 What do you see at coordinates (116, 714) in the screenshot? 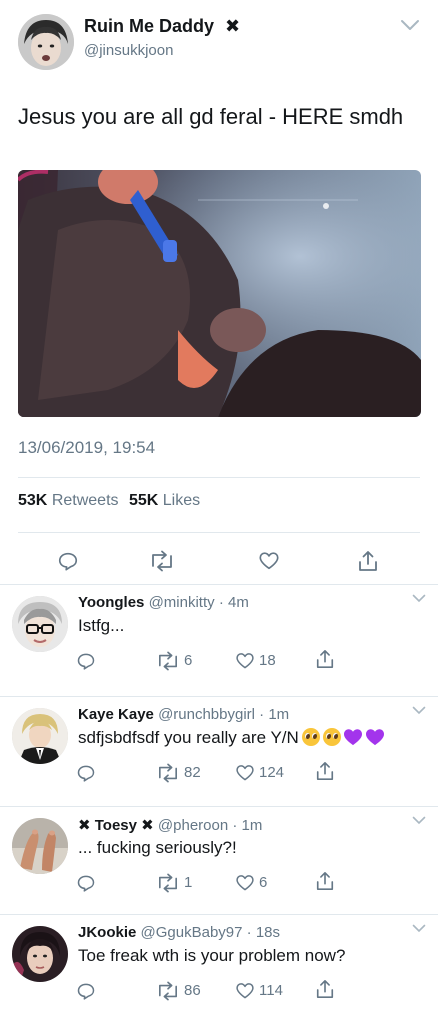
I see `reply-display-name: Kaye Kaye` at bounding box center [116, 714].